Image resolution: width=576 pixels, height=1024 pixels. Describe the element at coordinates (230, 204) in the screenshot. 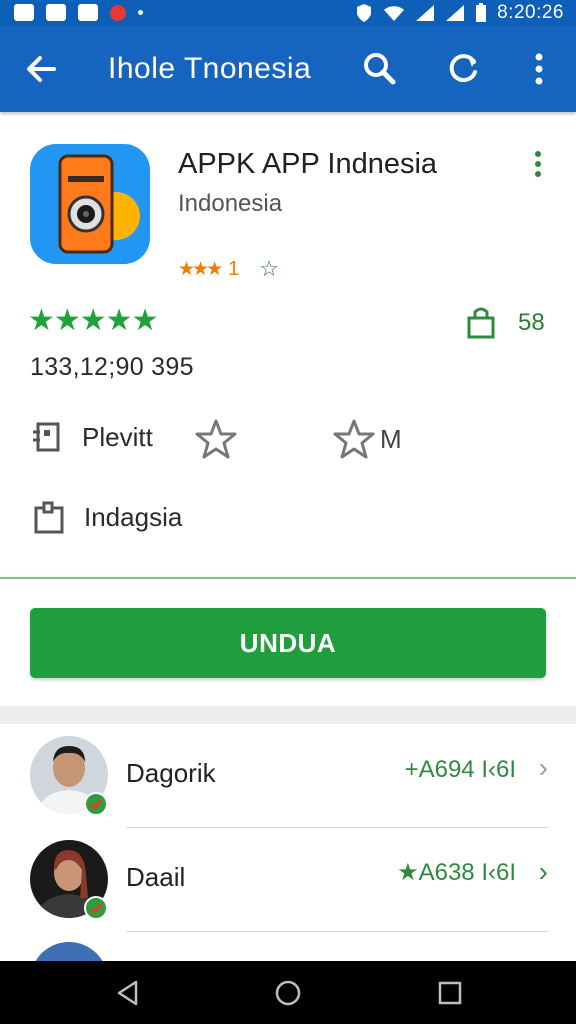

I see `app-developer: Indonesia` at that location.